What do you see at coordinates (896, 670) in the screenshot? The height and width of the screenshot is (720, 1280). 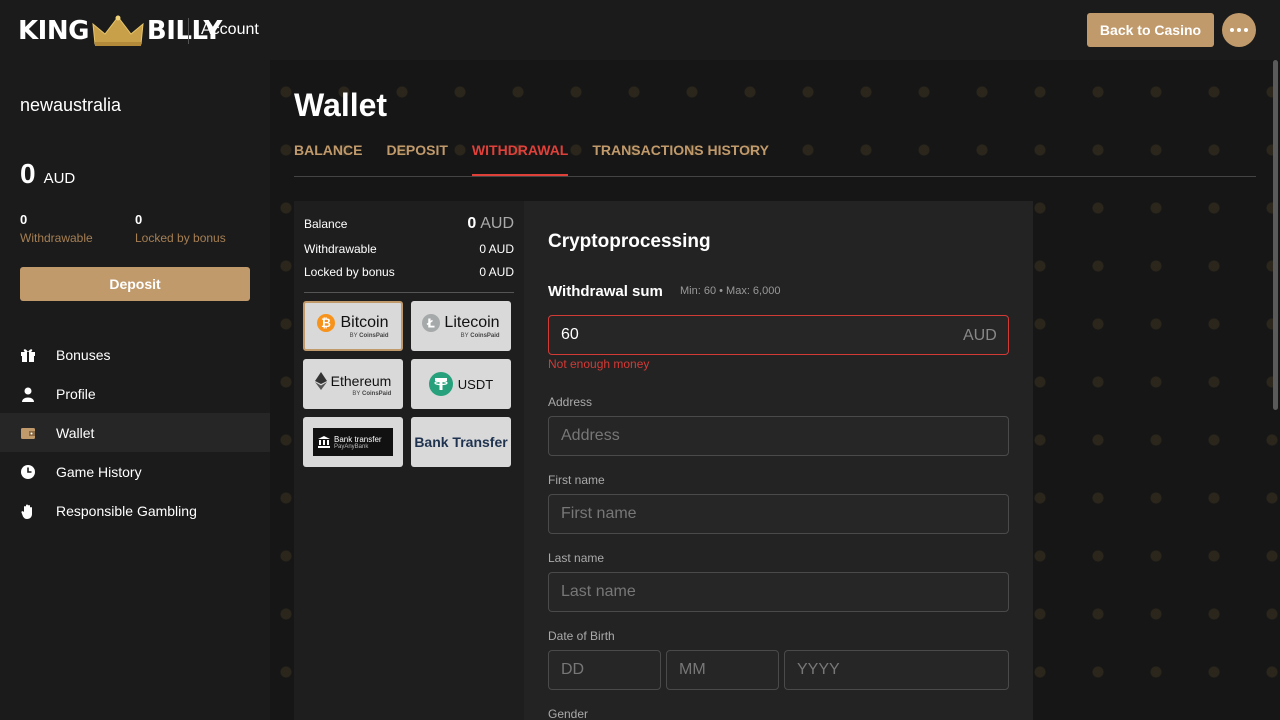 I see `dob-year-input` at bounding box center [896, 670].